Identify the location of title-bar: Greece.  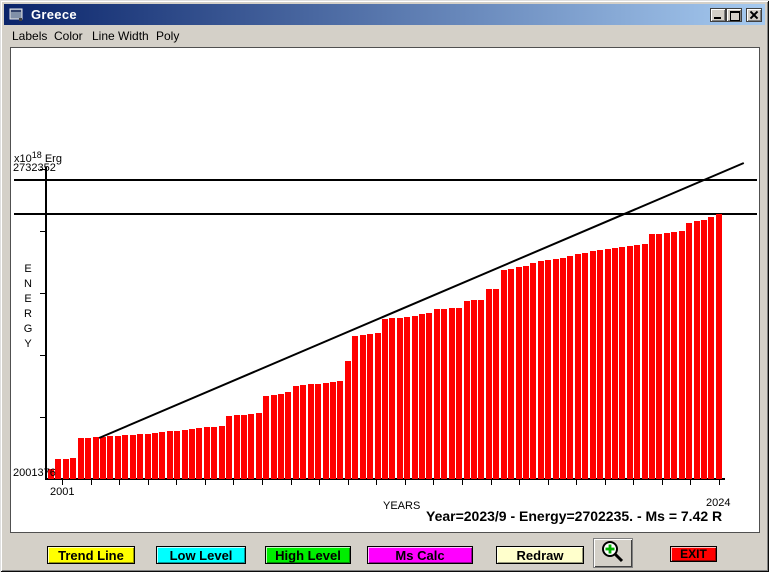
(384, 14).